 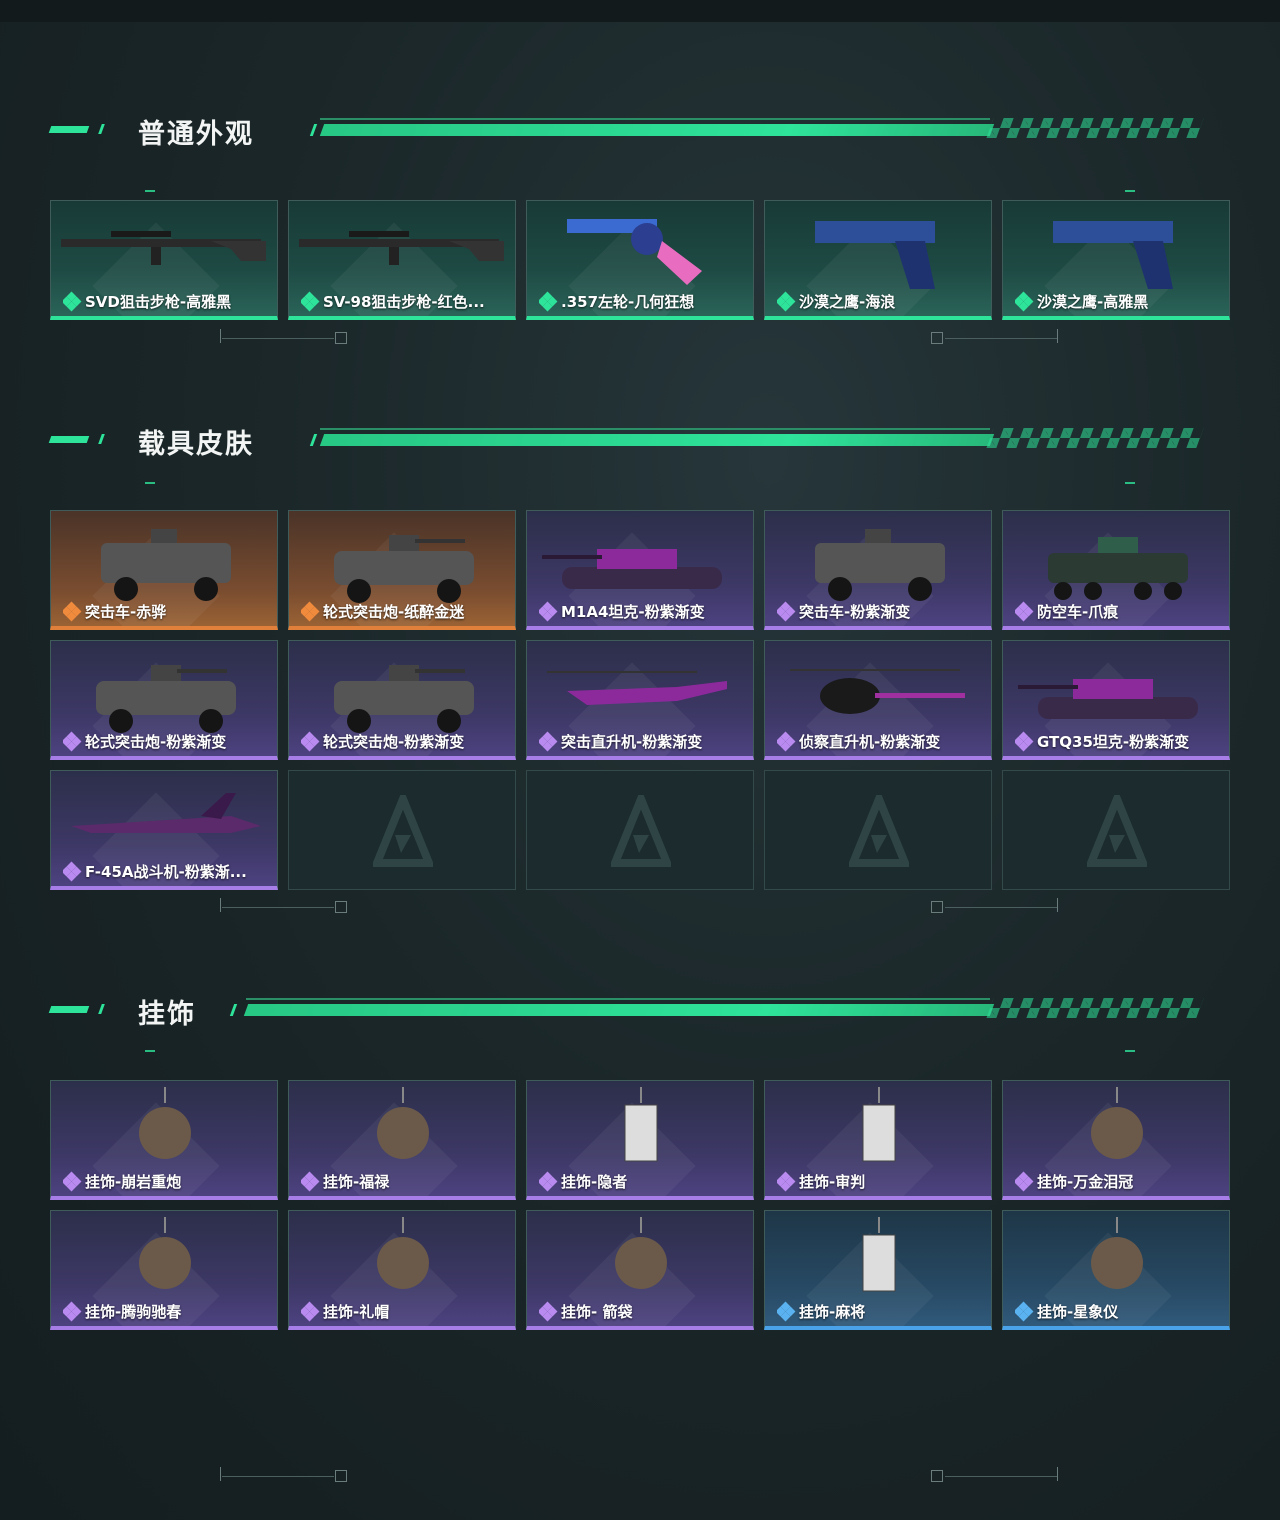 What do you see at coordinates (640, 1270) in the screenshot?
I see `skin-card: 挂饰- 箭袋` at bounding box center [640, 1270].